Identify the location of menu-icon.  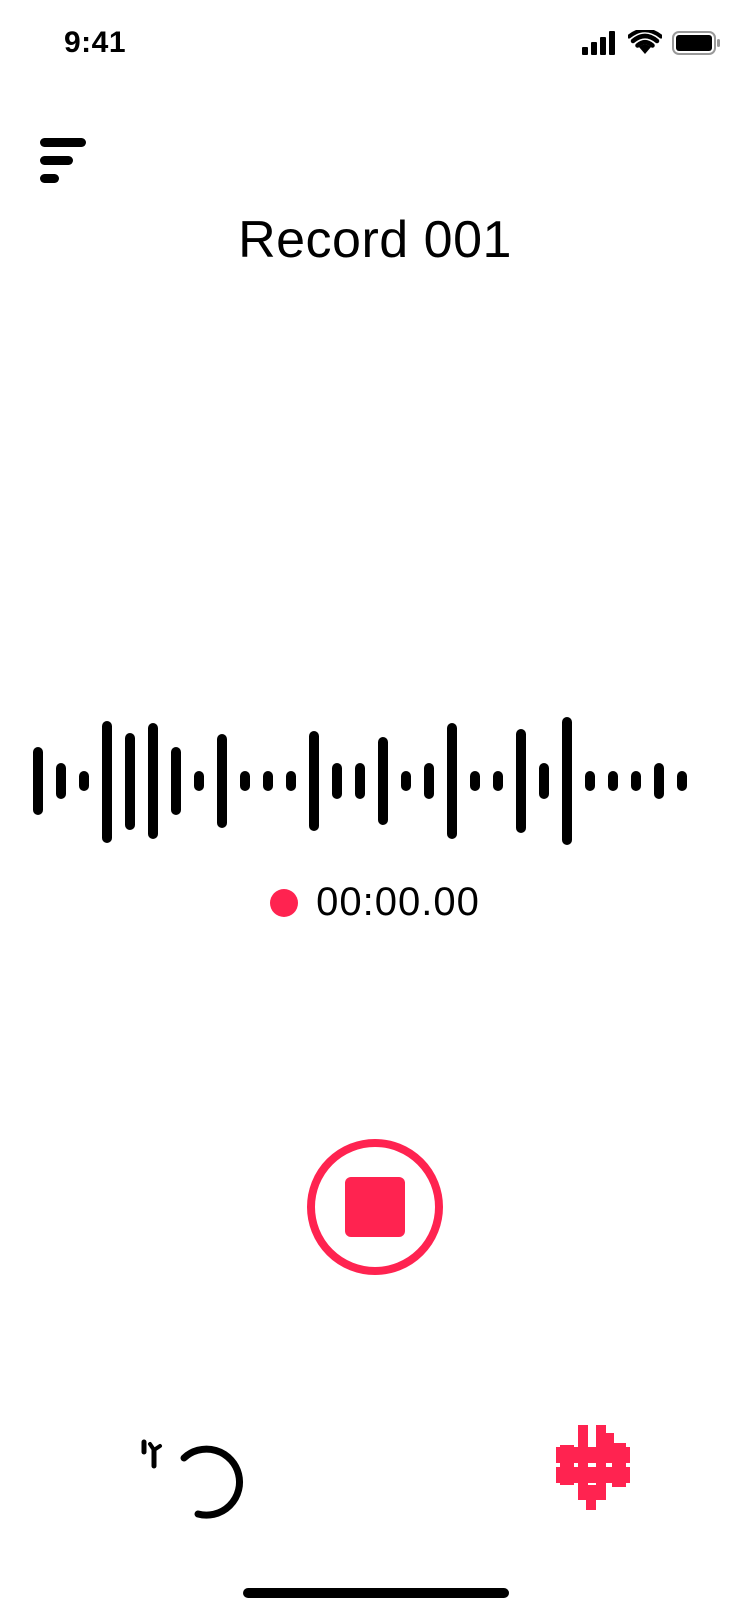
(63, 160).